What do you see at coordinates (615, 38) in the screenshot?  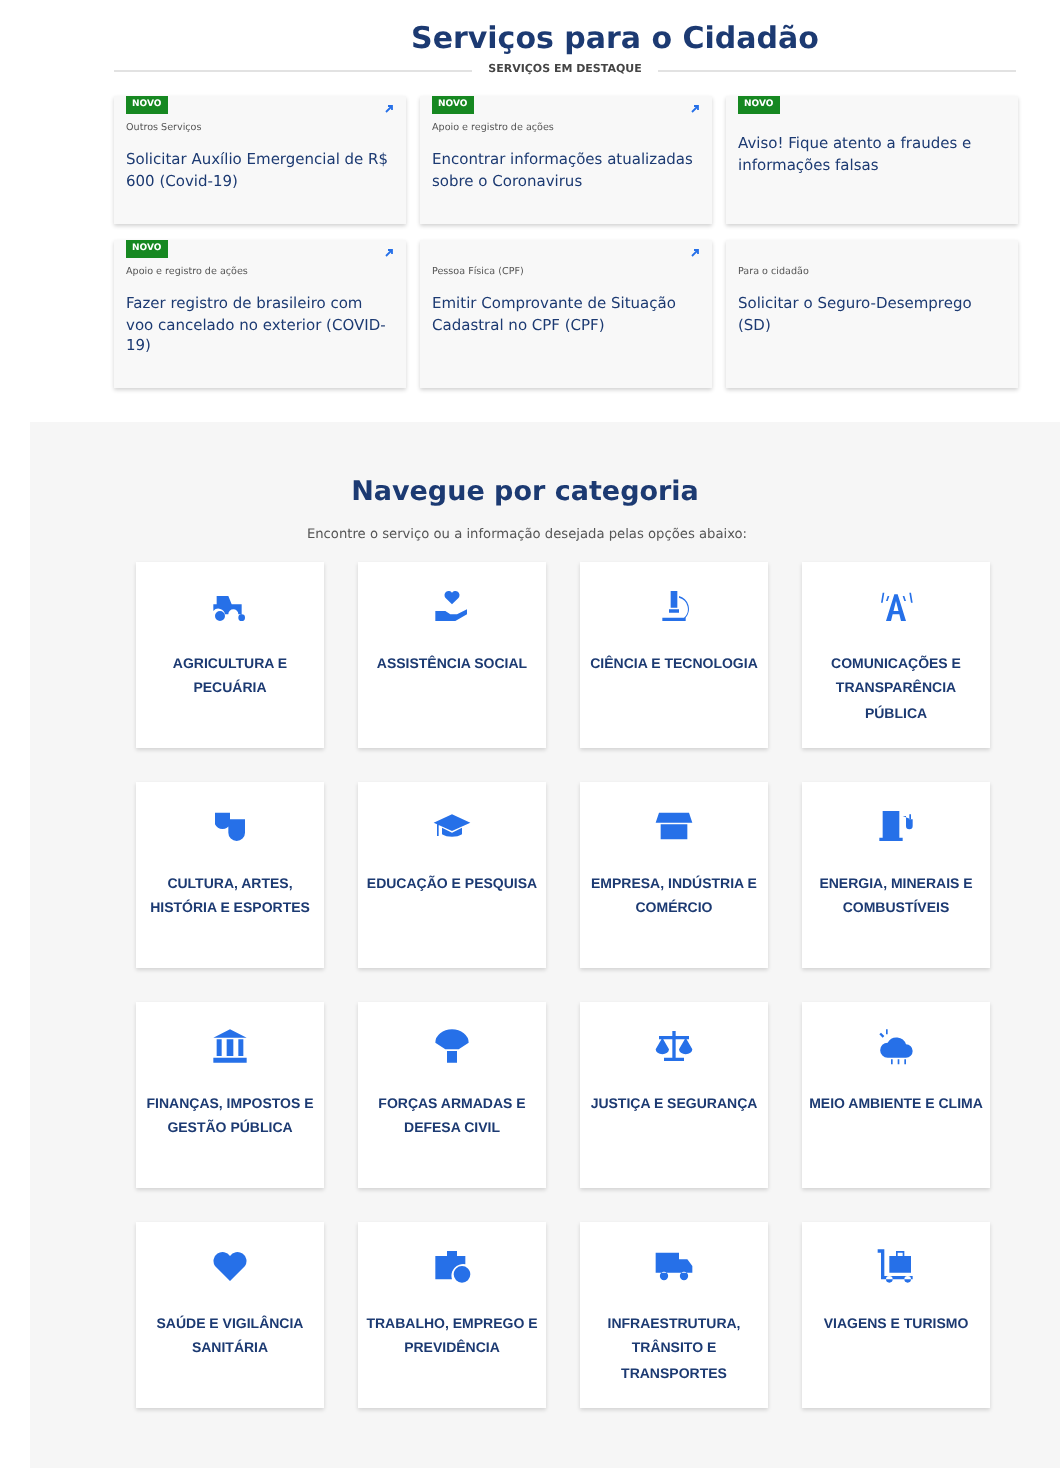 I see `section-title: Serviços para o Cidadão` at bounding box center [615, 38].